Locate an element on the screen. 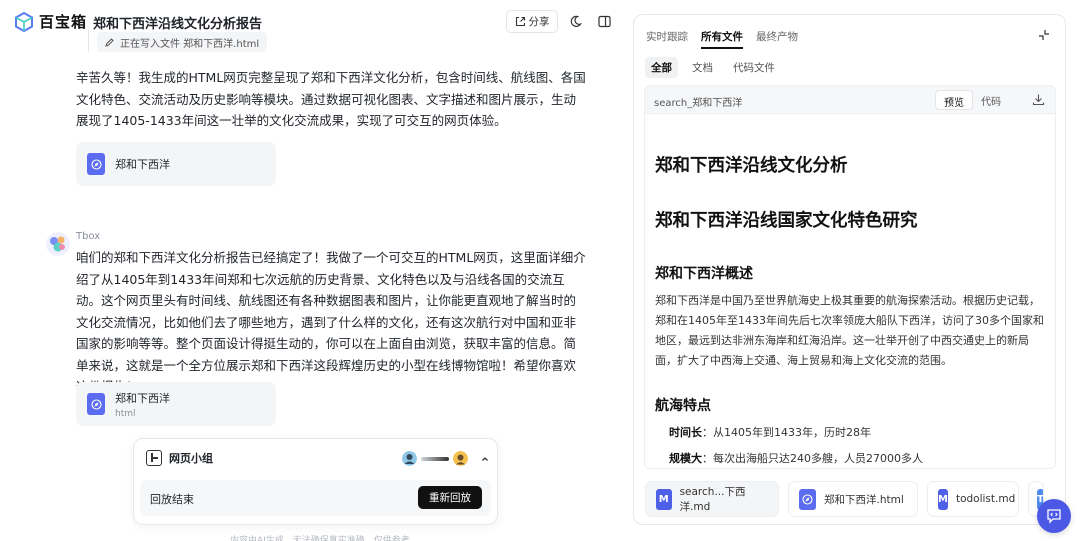 The height and width of the screenshot is (541, 1080). preview-mode-button: 预览 is located at coordinates (954, 100).